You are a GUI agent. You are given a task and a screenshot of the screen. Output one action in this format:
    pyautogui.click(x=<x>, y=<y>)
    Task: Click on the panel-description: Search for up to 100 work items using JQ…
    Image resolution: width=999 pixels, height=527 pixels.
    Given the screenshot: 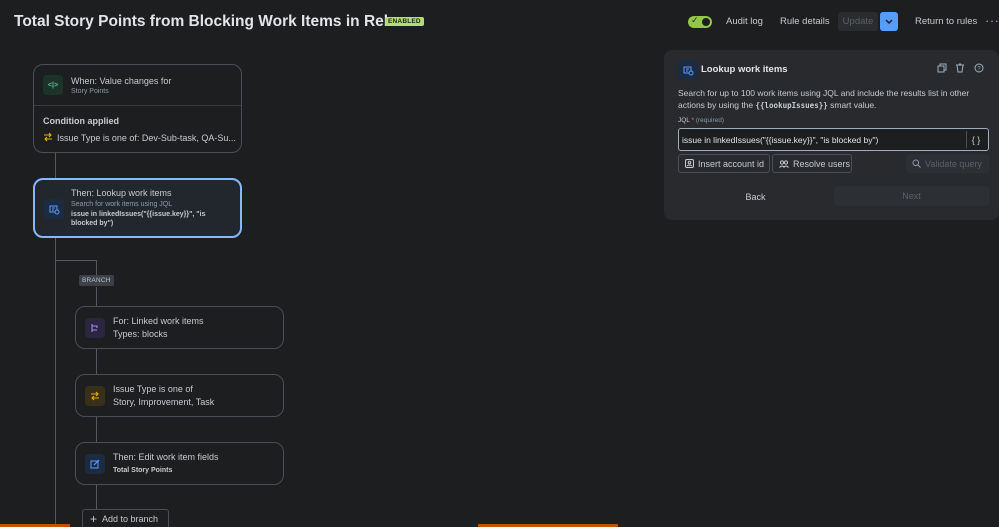 What is the action you would take?
    pyautogui.click(x=834, y=99)
    